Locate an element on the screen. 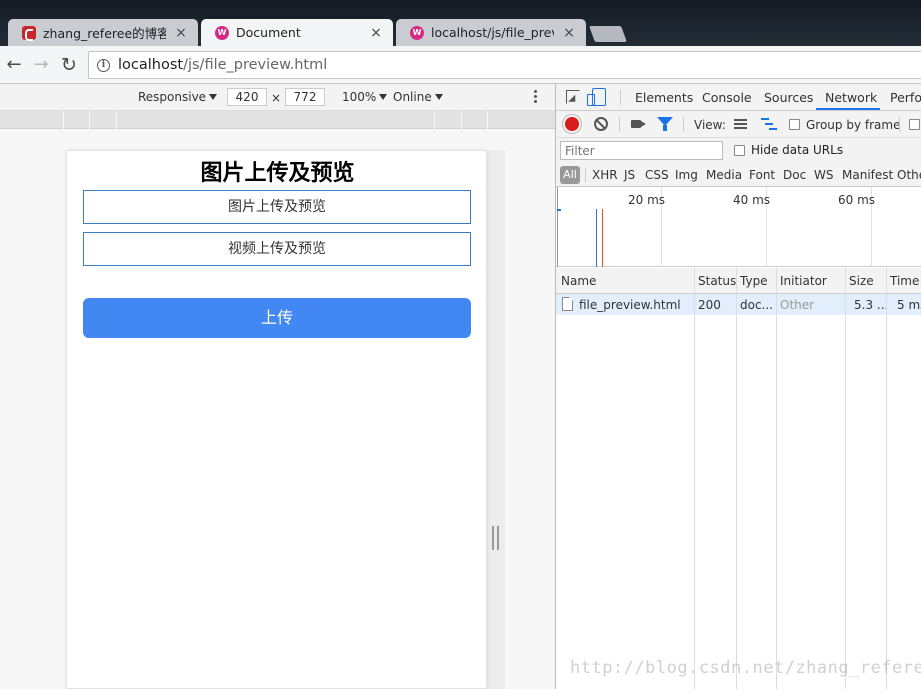  info-icon: i is located at coordinates (103, 65).